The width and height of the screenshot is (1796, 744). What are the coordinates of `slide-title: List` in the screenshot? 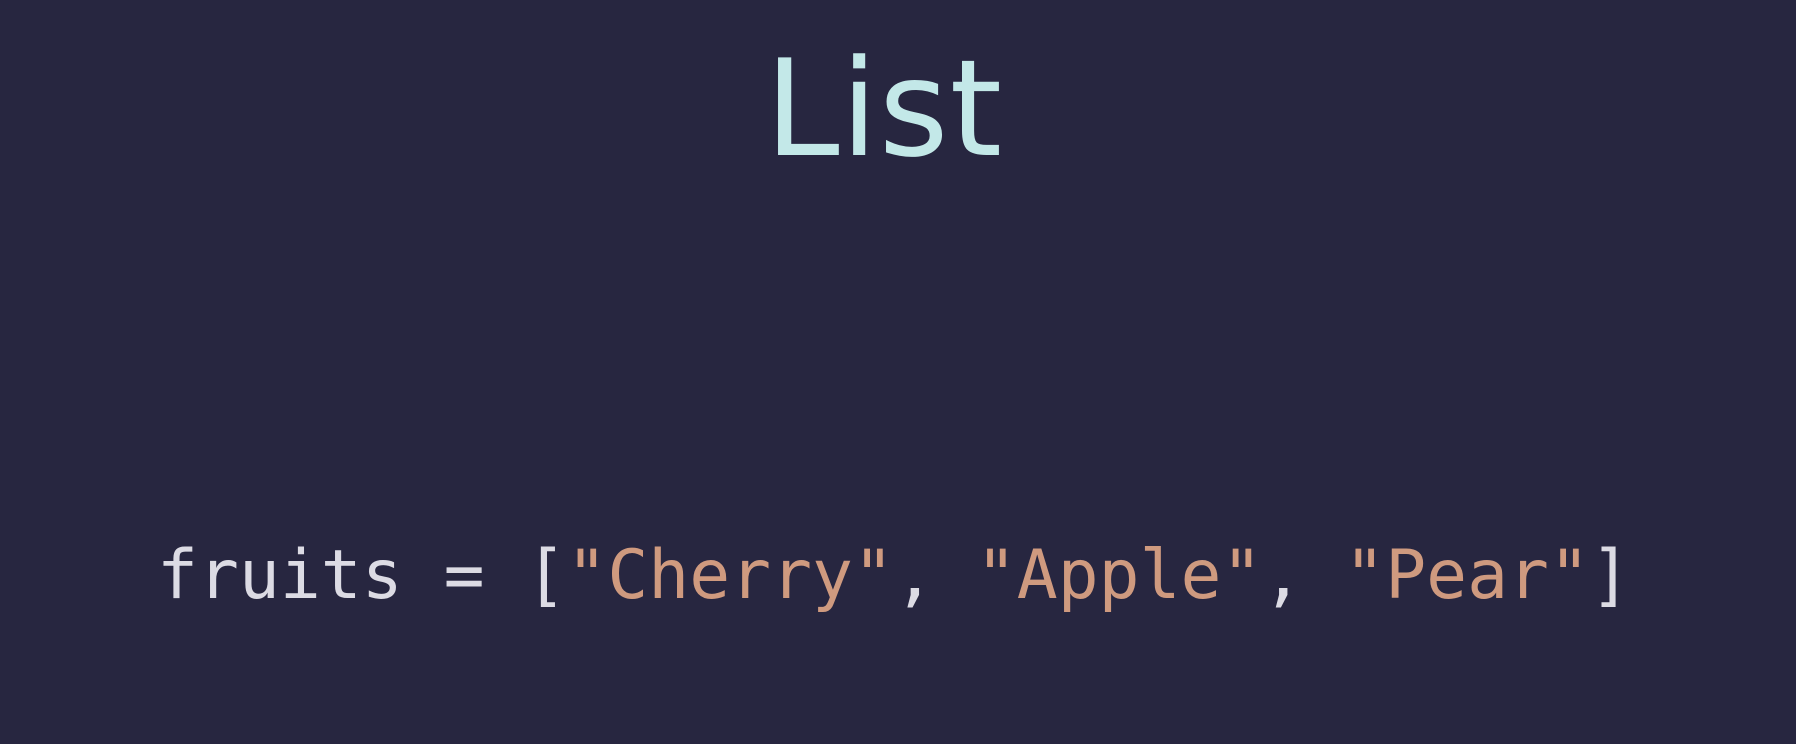 It's located at (884, 109).